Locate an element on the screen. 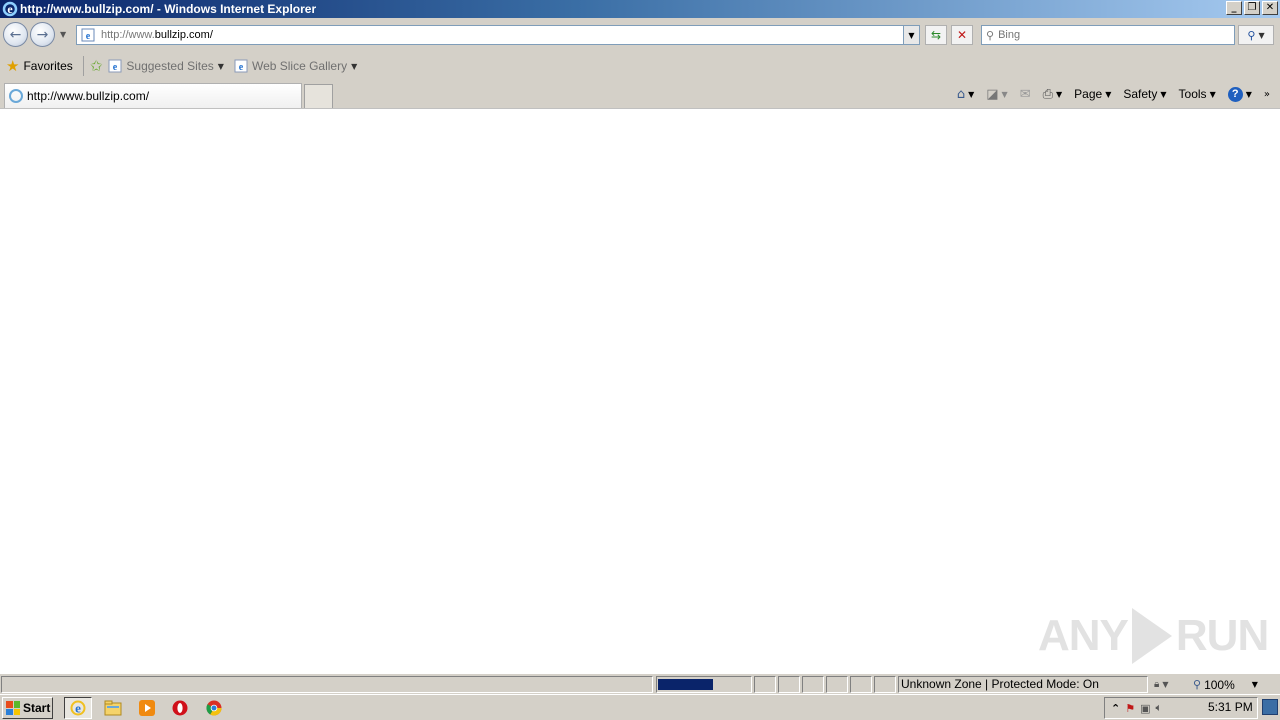 Image resolution: width=1280 pixels, height=720 pixels. tools-menu: Tools ▼ is located at coordinates (1197, 94).